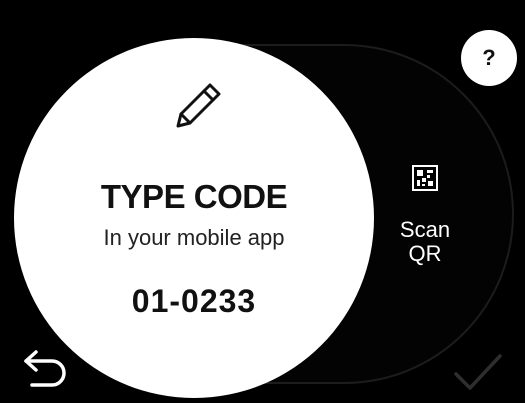  Describe the element at coordinates (198, 105) in the screenshot. I see `pencil-icon` at that location.